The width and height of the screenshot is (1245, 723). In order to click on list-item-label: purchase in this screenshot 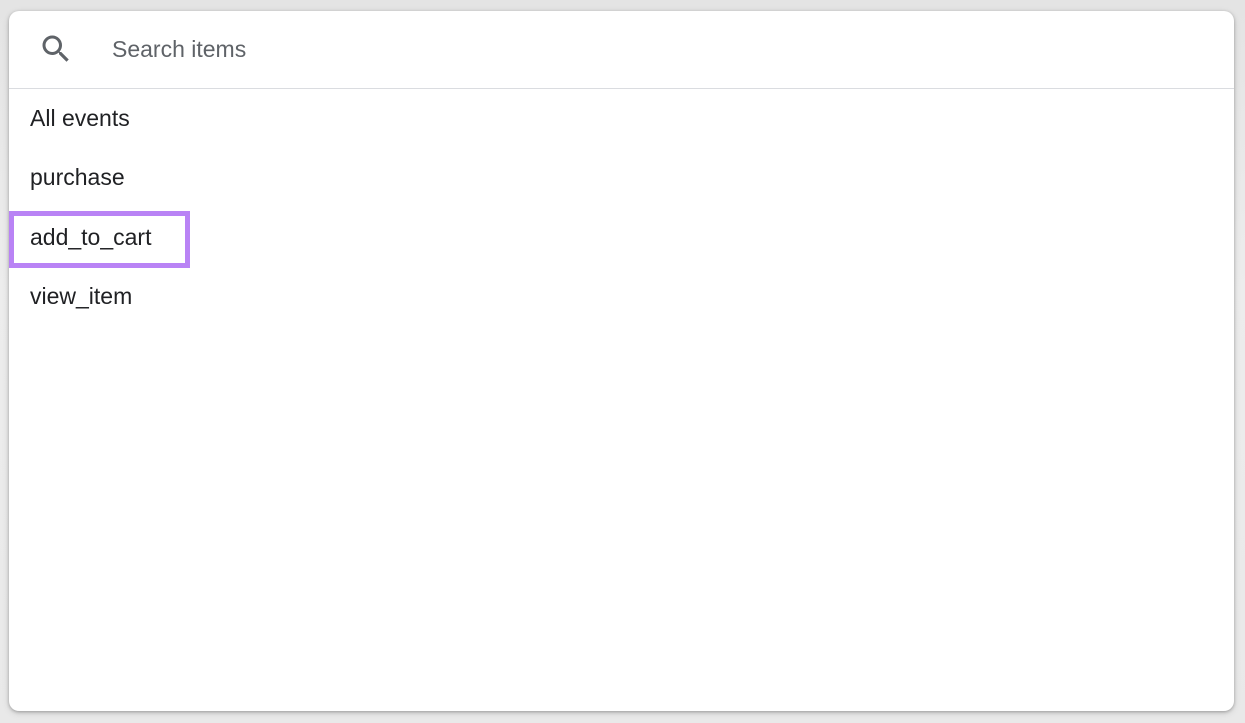, I will do `click(77, 177)`.